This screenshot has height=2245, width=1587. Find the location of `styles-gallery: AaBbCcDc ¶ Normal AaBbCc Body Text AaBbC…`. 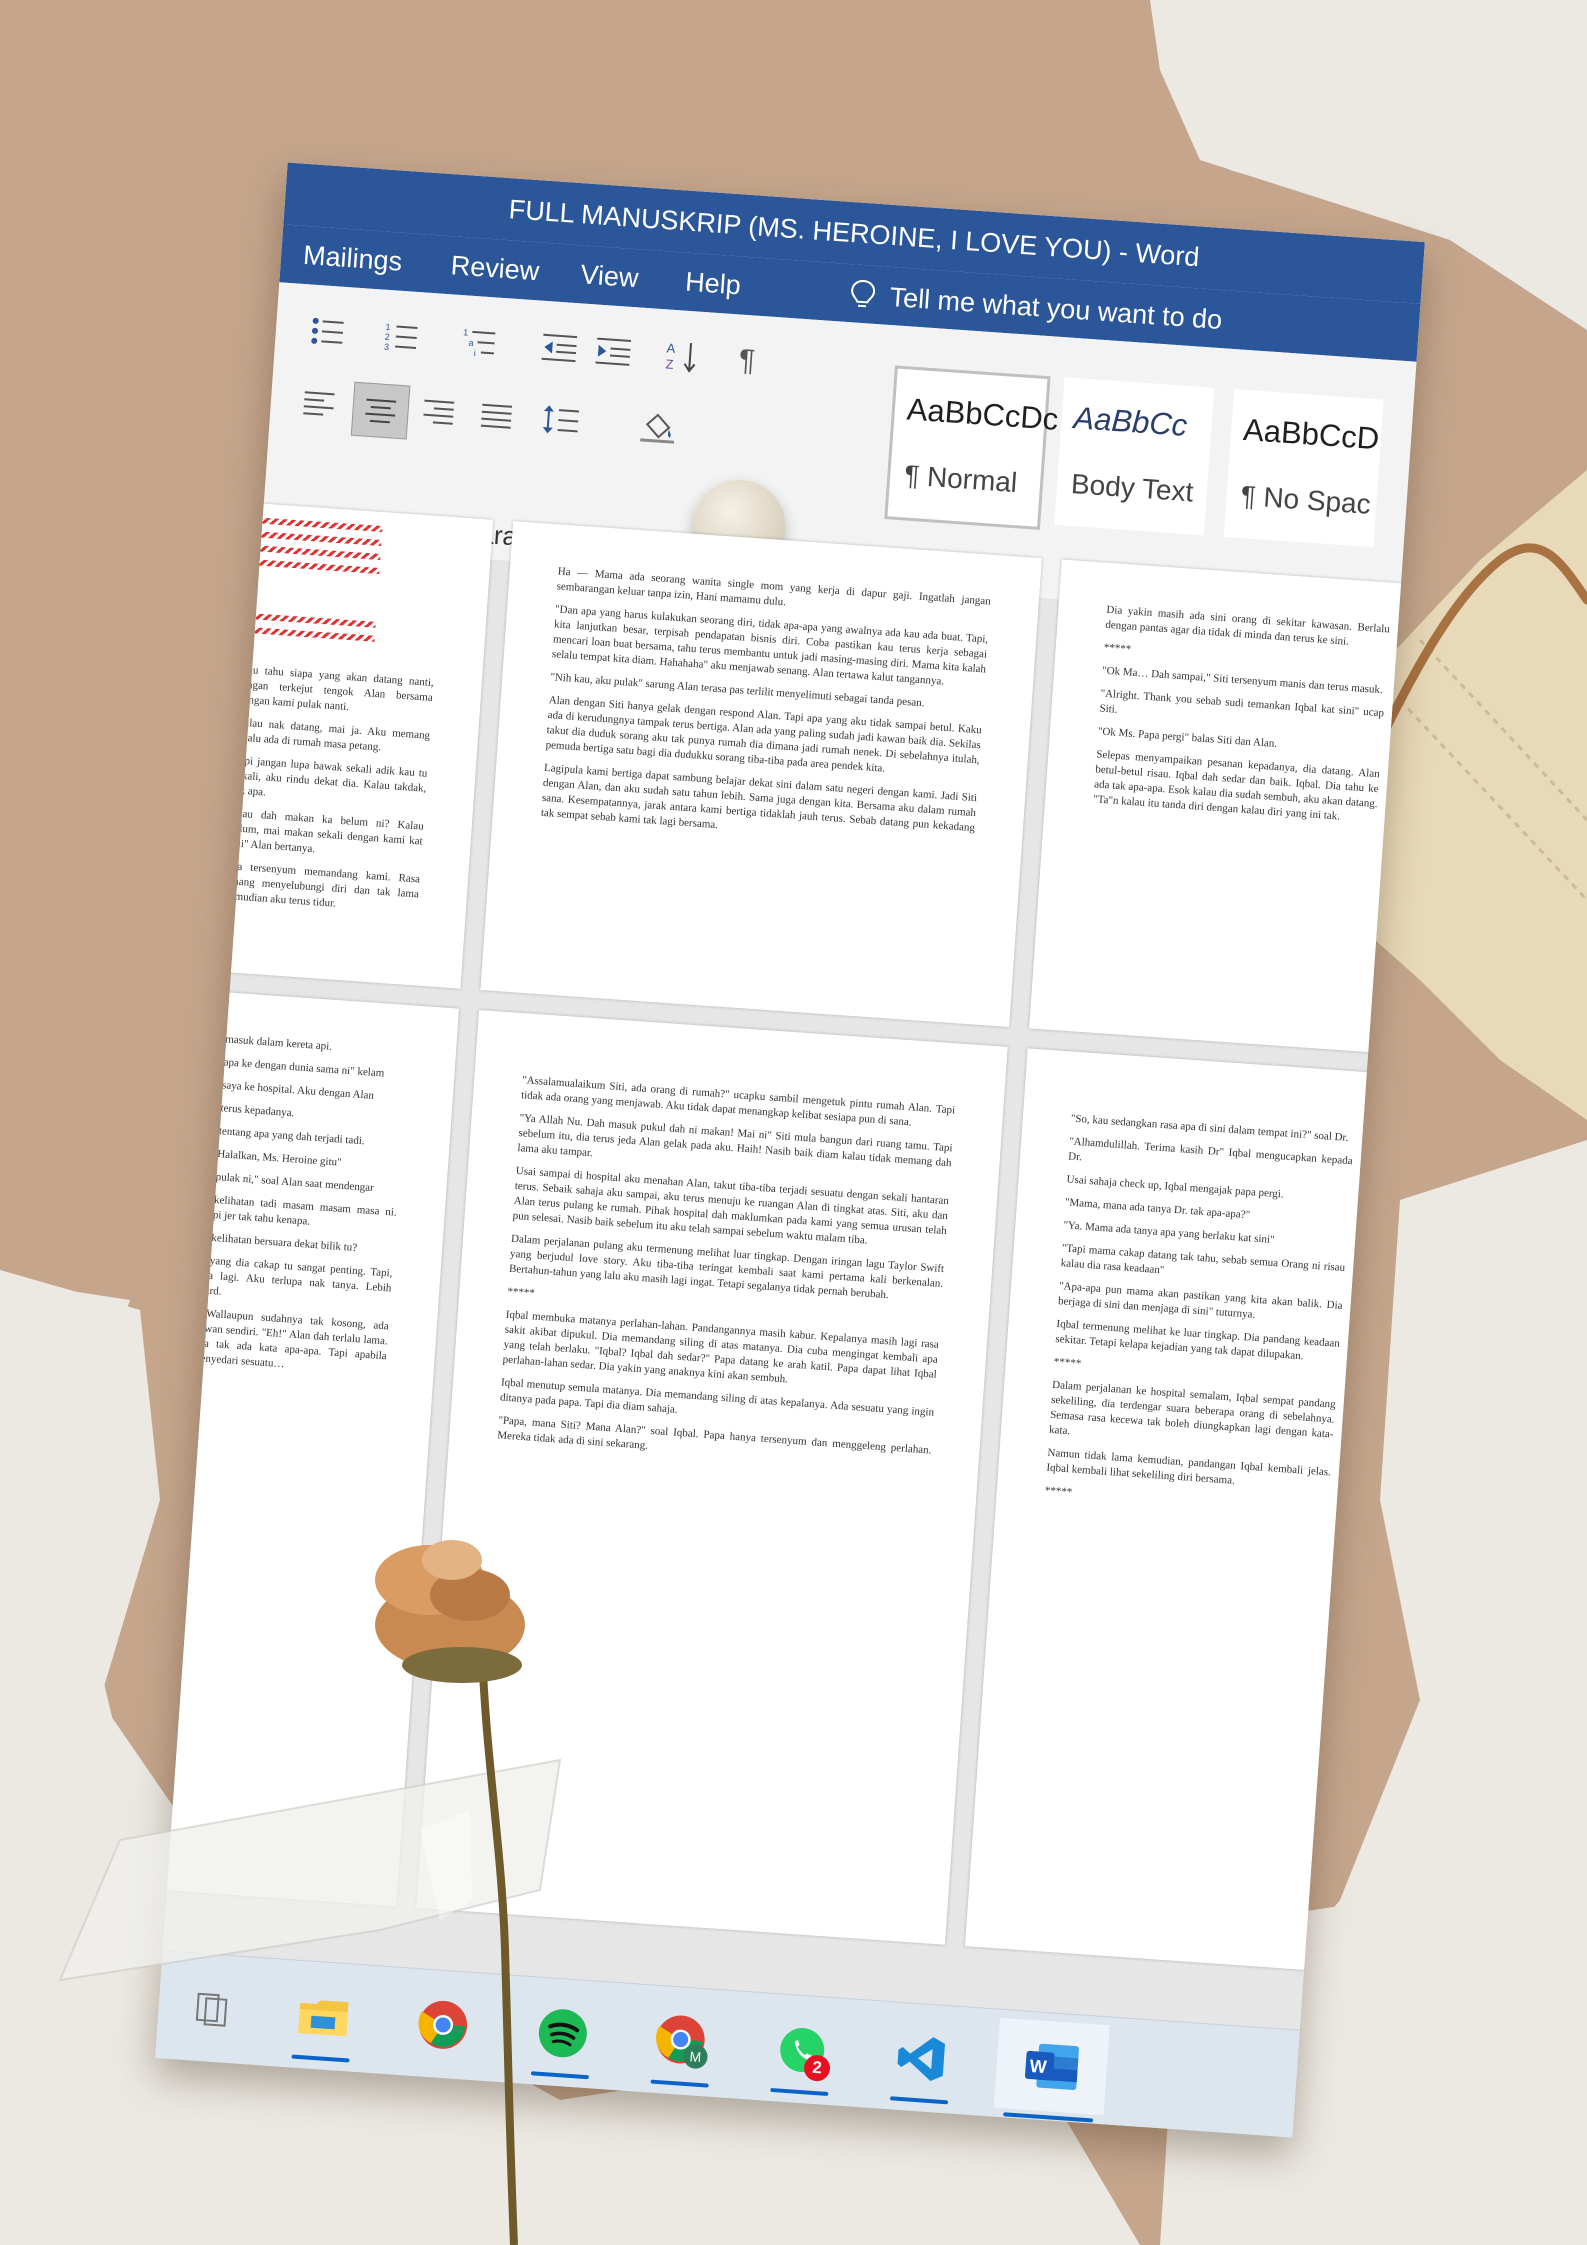

styles-gallery: AaBbCcDc ¶ Normal AaBbCc Body Text AaBbC… is located at coordinates (1149, 458).